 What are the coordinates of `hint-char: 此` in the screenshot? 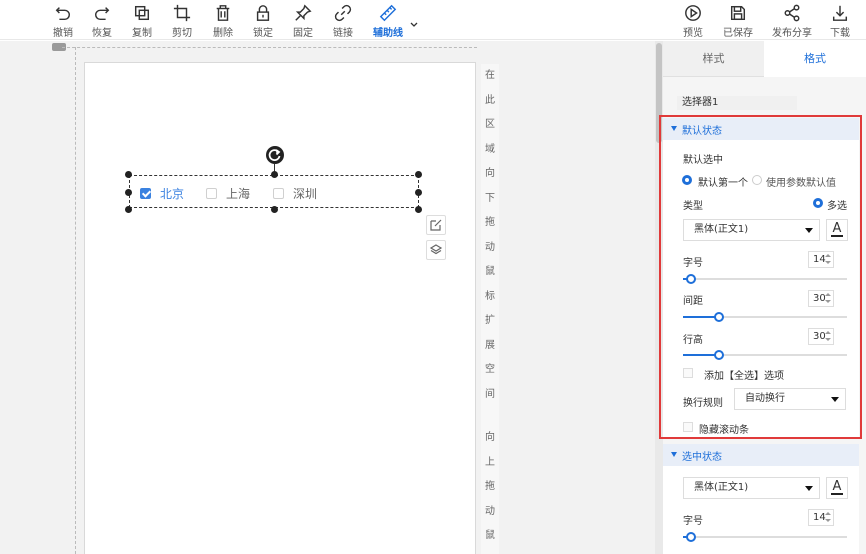 It's located at (490, 100).